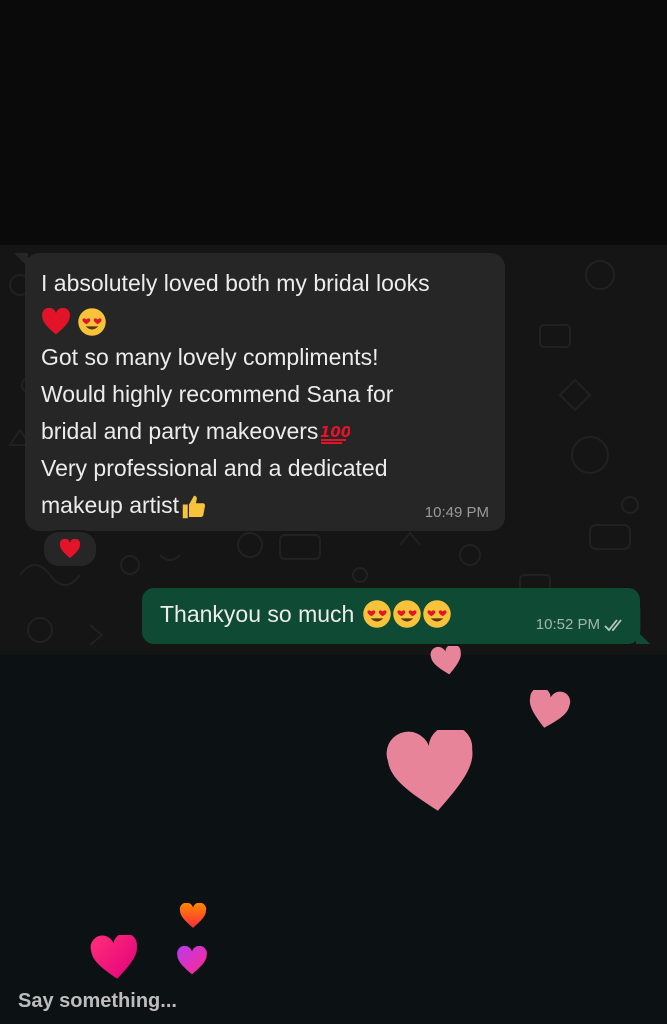 The image size is (667, 1024). I want to click on message-text: makeup artist, so click(110, 505).